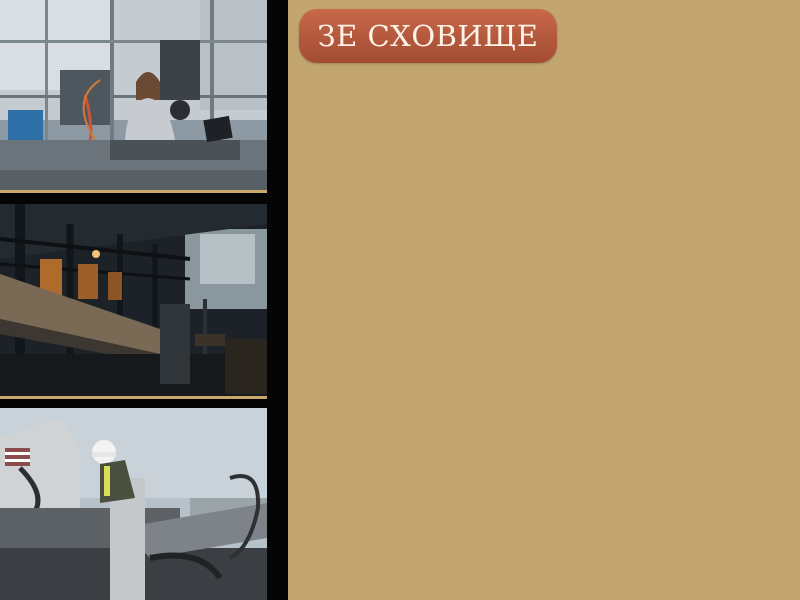 Image resolution: width=800 pixels, height=600 pixels. I want to click on storage-button: ЗЕ СХОВИЩЕ, so click(428, 36).